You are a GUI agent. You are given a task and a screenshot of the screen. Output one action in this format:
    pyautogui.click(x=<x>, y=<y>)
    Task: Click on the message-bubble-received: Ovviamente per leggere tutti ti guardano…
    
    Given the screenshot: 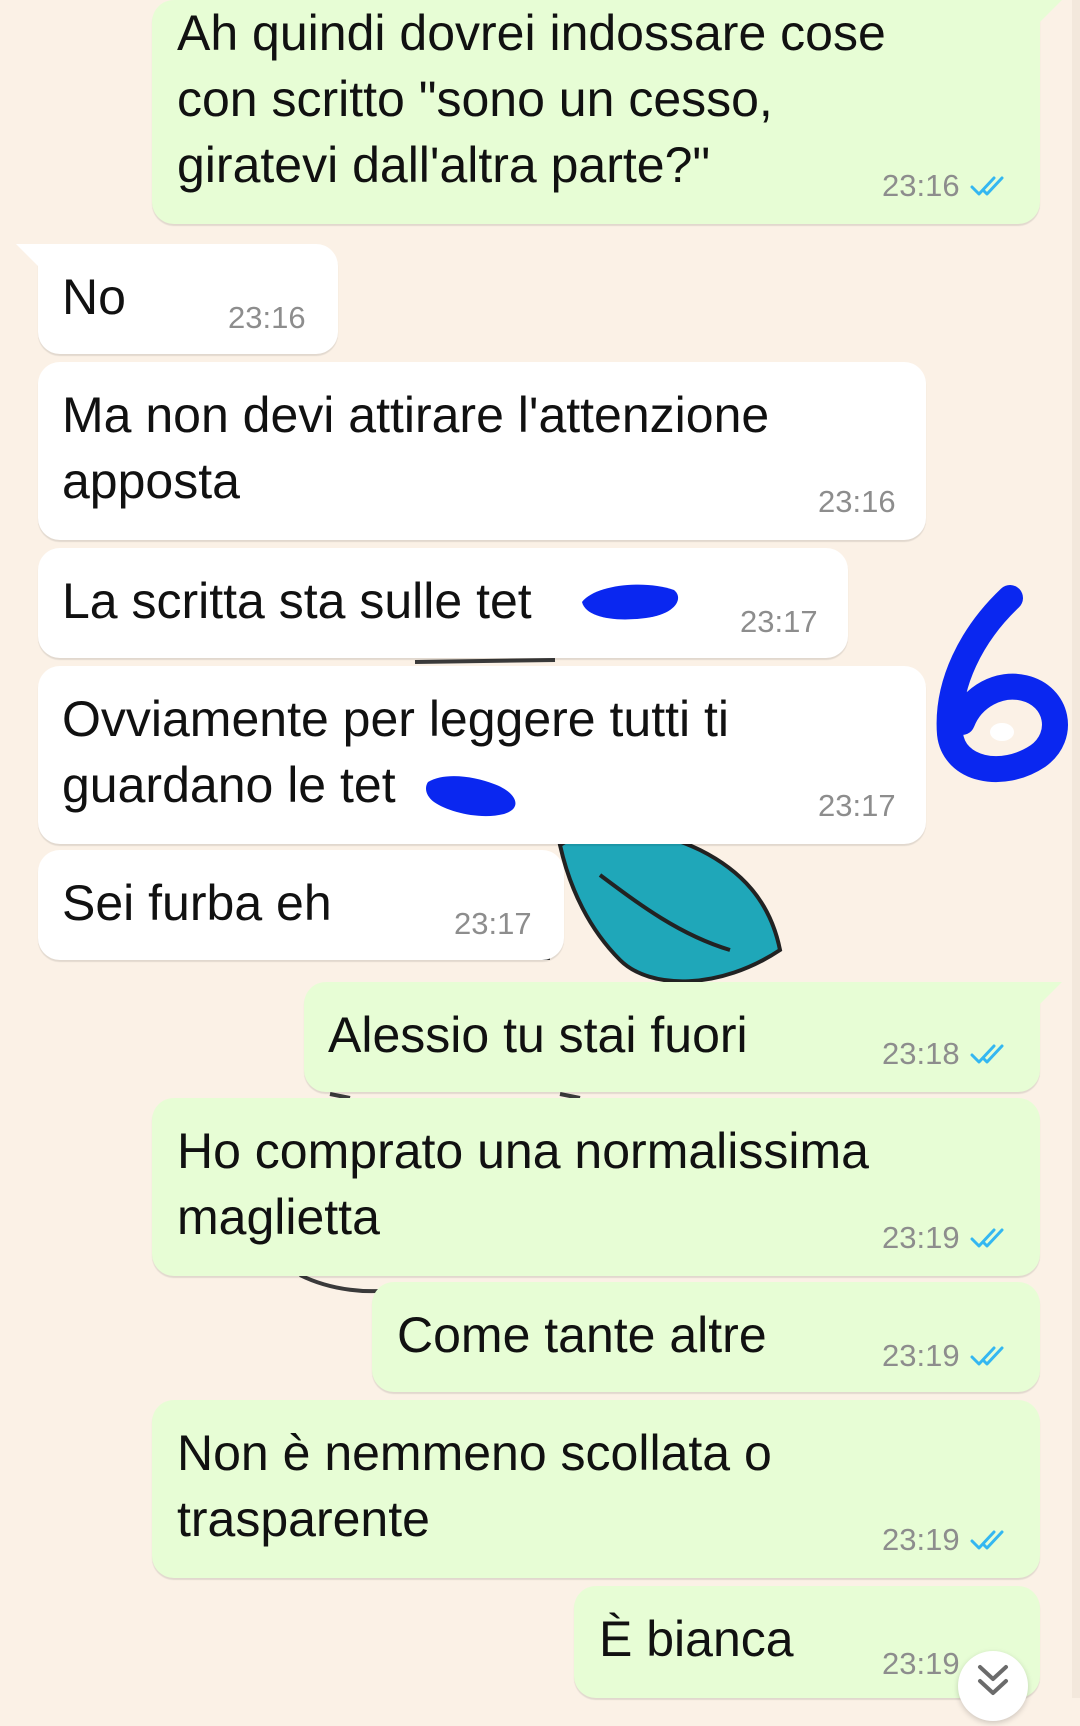 What is the action you would take?
    pyautogui.click(x=482, y=755)
    